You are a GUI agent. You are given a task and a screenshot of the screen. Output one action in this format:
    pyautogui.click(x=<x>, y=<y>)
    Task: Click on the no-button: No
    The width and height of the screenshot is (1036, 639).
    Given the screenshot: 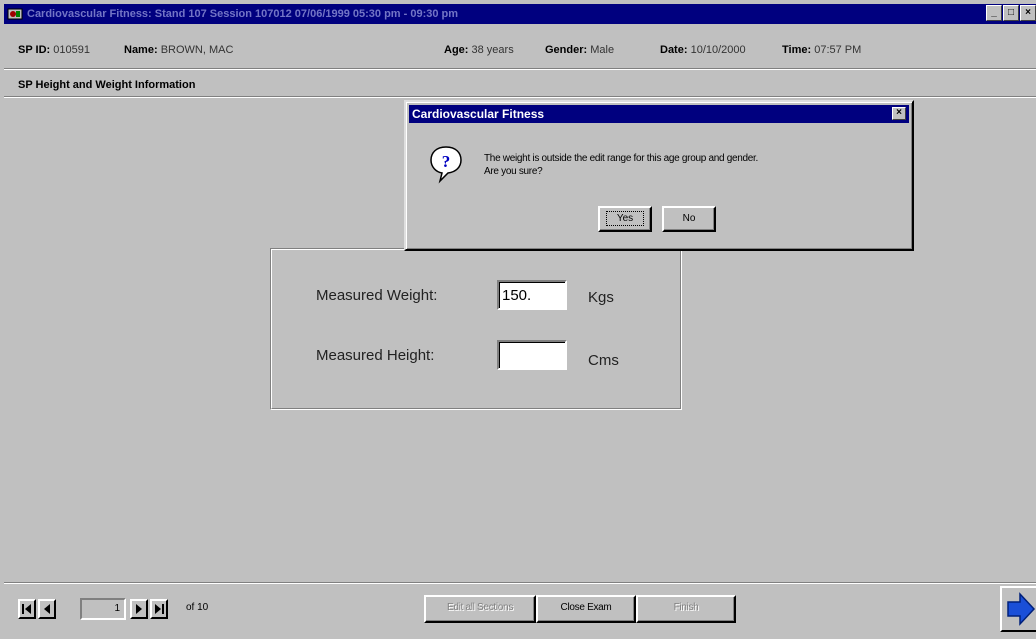 What is the action you would take?
    pyautogui.click(x=689, y=219)
    